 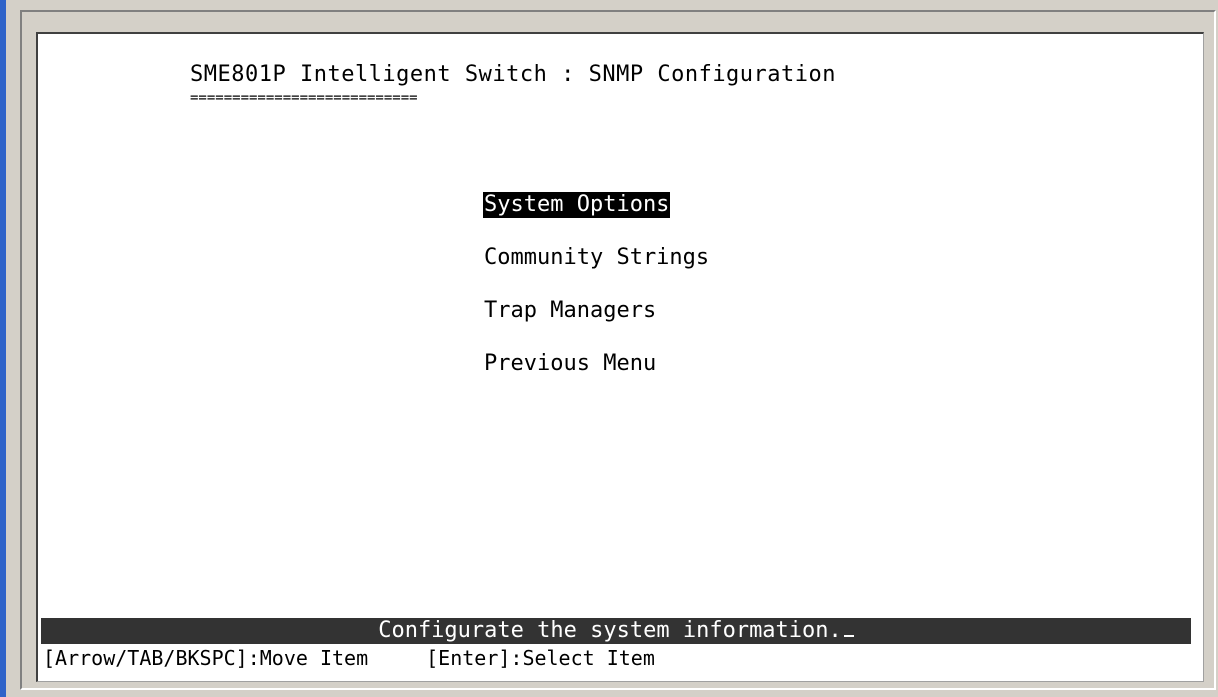 What do you see at coordinates (577, 205) in the screenshot?
I see `menu-item-system-options: System Options` at bounding box center [577, 205].